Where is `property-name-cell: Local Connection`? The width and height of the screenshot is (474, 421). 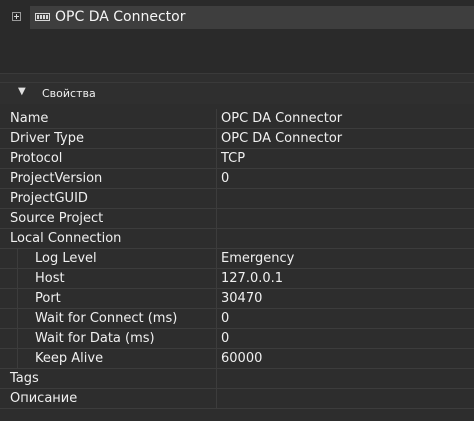 property-name-cell: Local Connection is located at coordinates (108, 238).